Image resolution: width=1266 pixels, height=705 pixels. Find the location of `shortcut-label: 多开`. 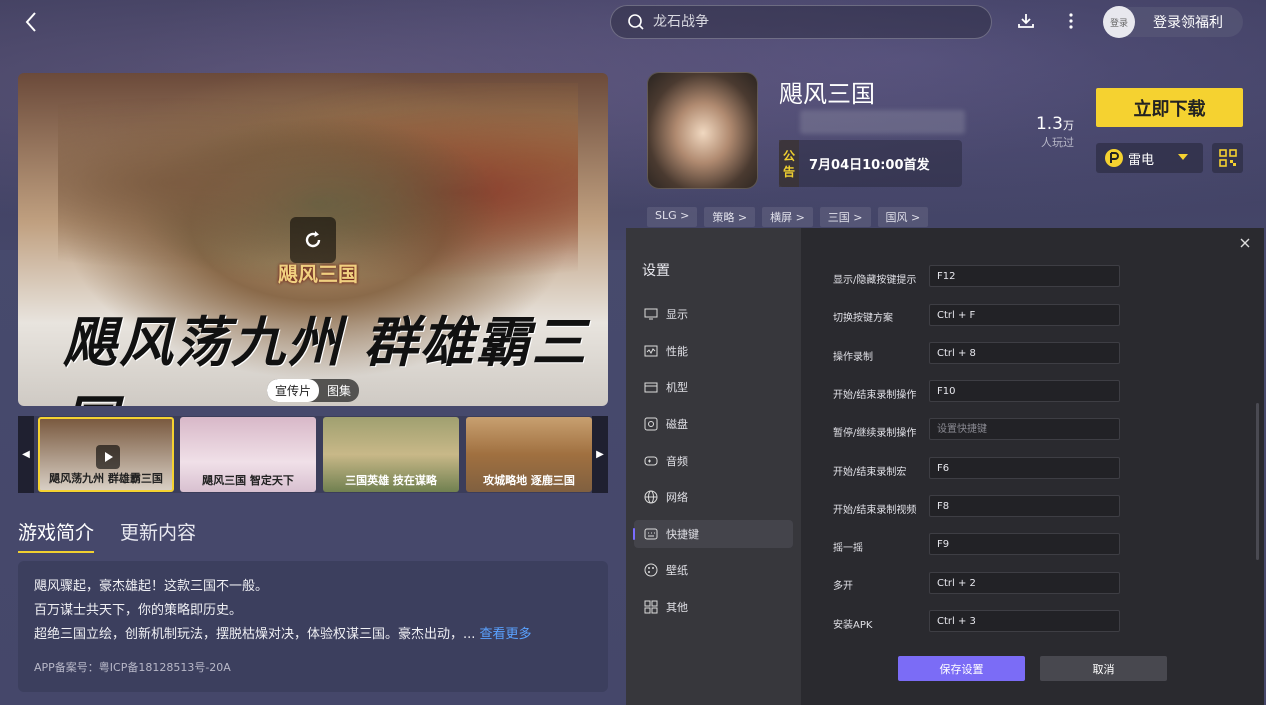

shortcut-label: 多开 is located at coordinates (843, 586).